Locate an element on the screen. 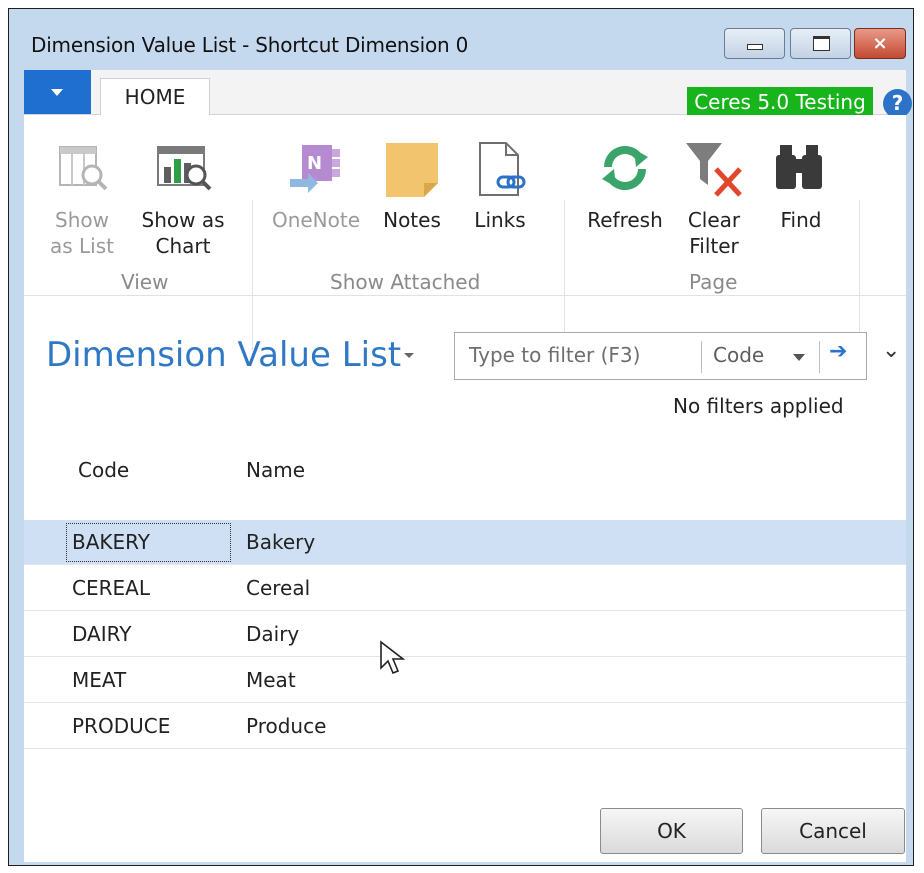  ribbon-group-page-label: Page is located at coordinates (713, 282).